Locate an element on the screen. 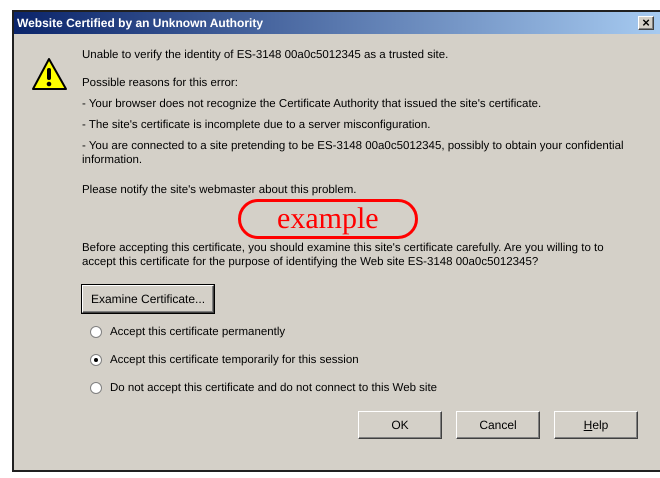 This screenshot has width=660, height=478. dialog-button: Cancel is located at coordinates (498, 425).